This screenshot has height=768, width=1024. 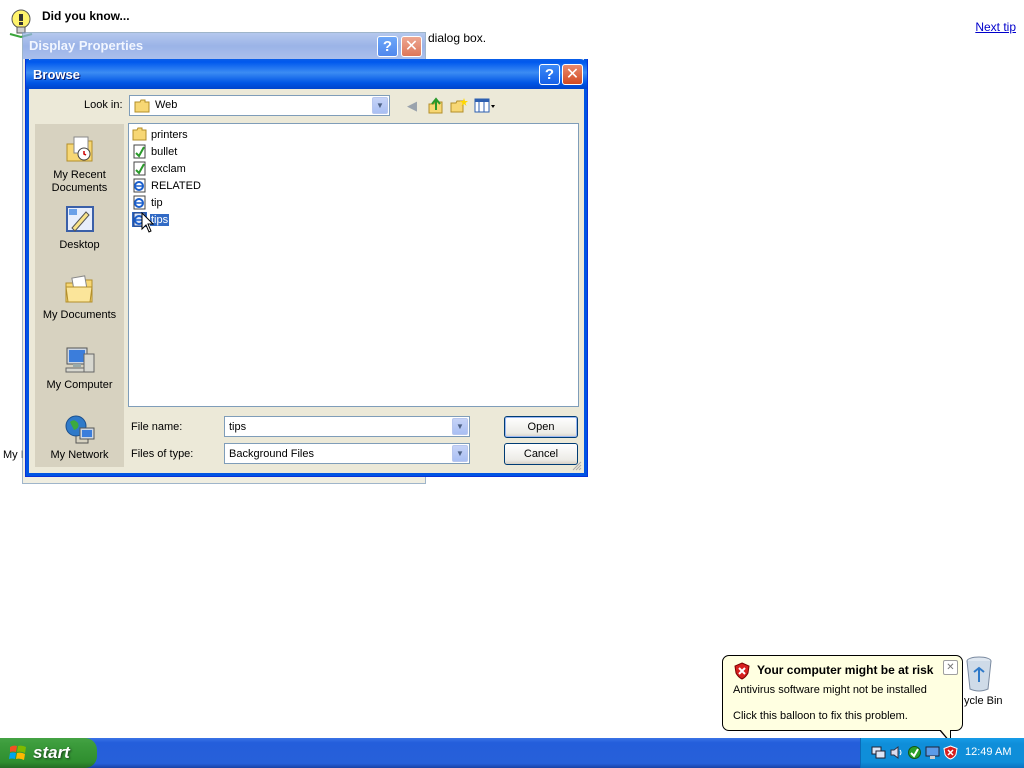 I want to click on updates-tray-icon, so click(x=914, y=752).